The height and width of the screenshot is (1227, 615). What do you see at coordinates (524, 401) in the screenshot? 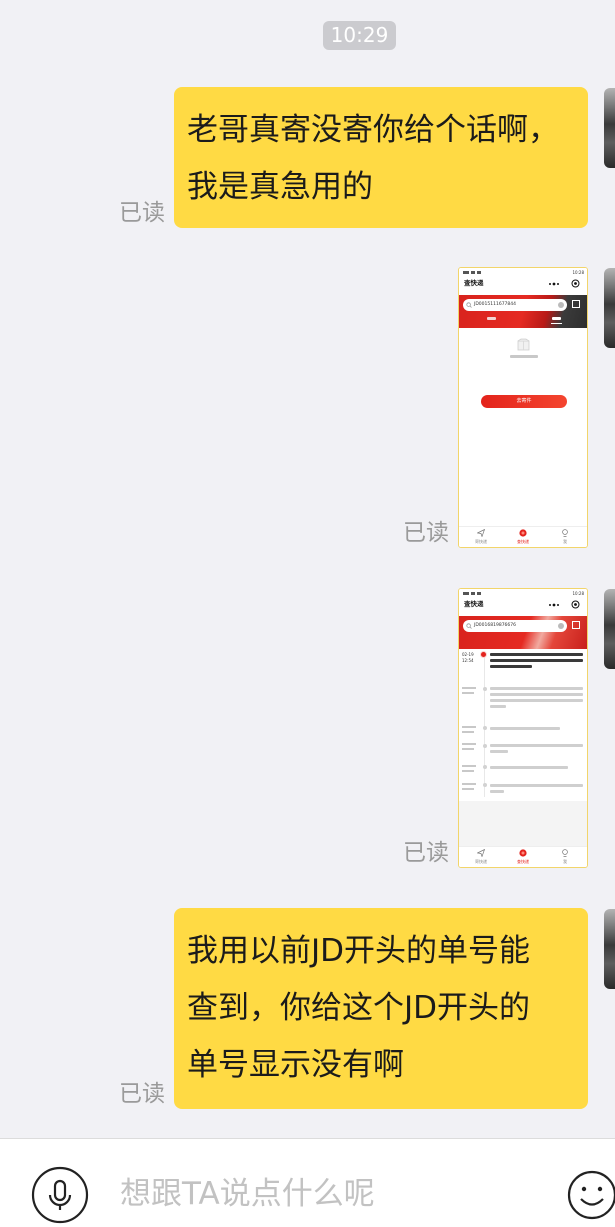
I see `send-parcel-button: 去寄件` at bounding box center [524, 401].